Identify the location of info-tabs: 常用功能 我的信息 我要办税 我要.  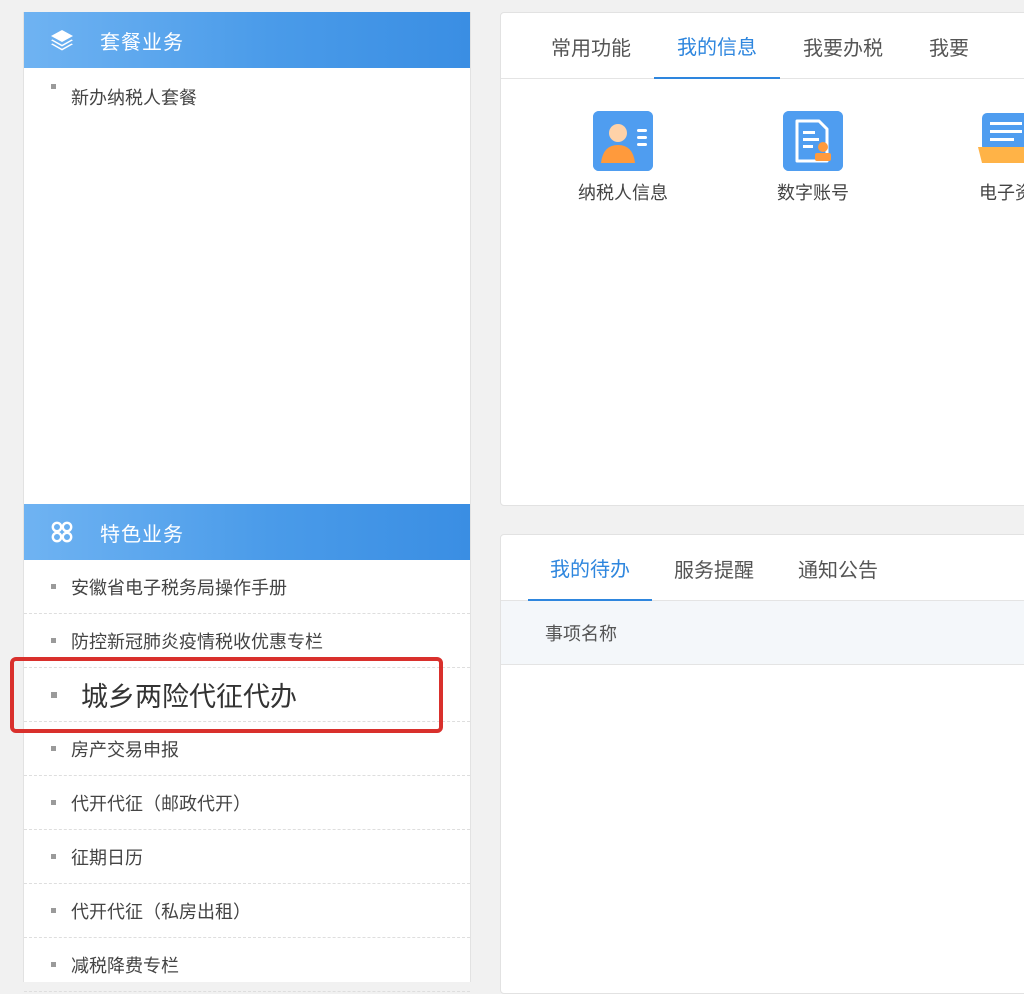
(762, 46).